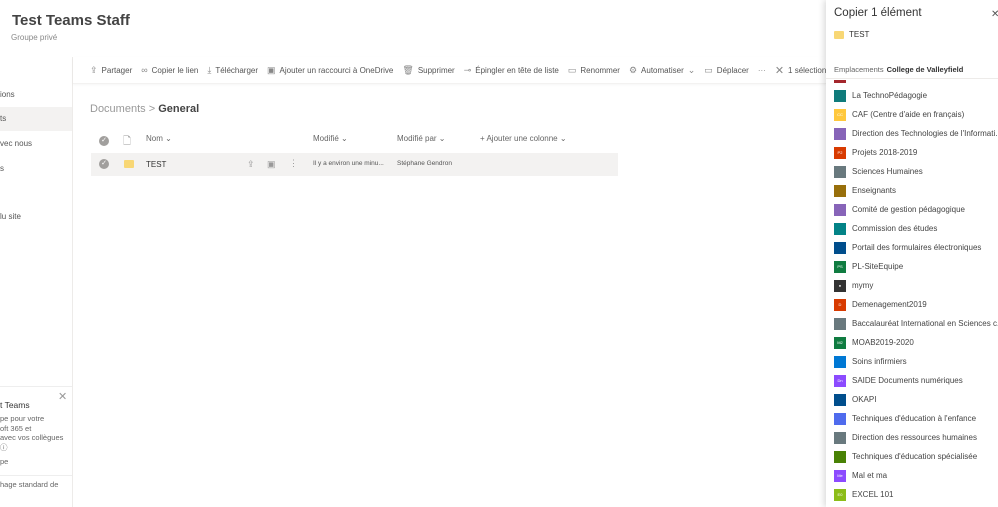  What do you see at coordinates (16, 428) in the screenshot?
I see `card-text: oft 365 et` at bounding box center [16, 428].